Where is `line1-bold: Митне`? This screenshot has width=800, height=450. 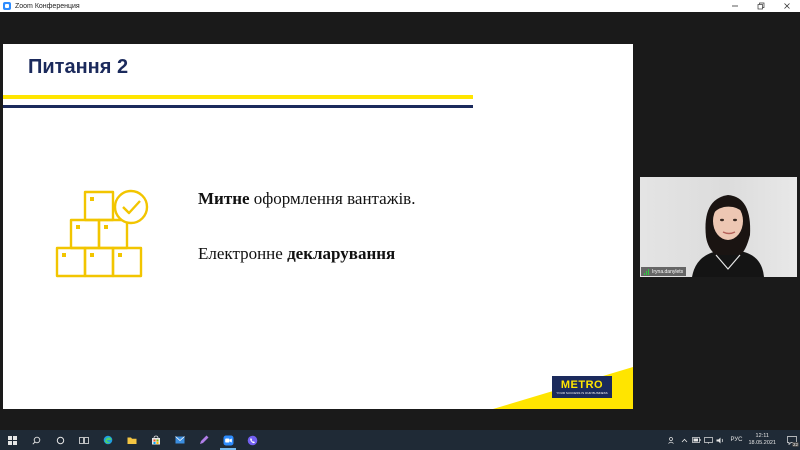
line1-bold: Митне is located at coordinates (224, 198).